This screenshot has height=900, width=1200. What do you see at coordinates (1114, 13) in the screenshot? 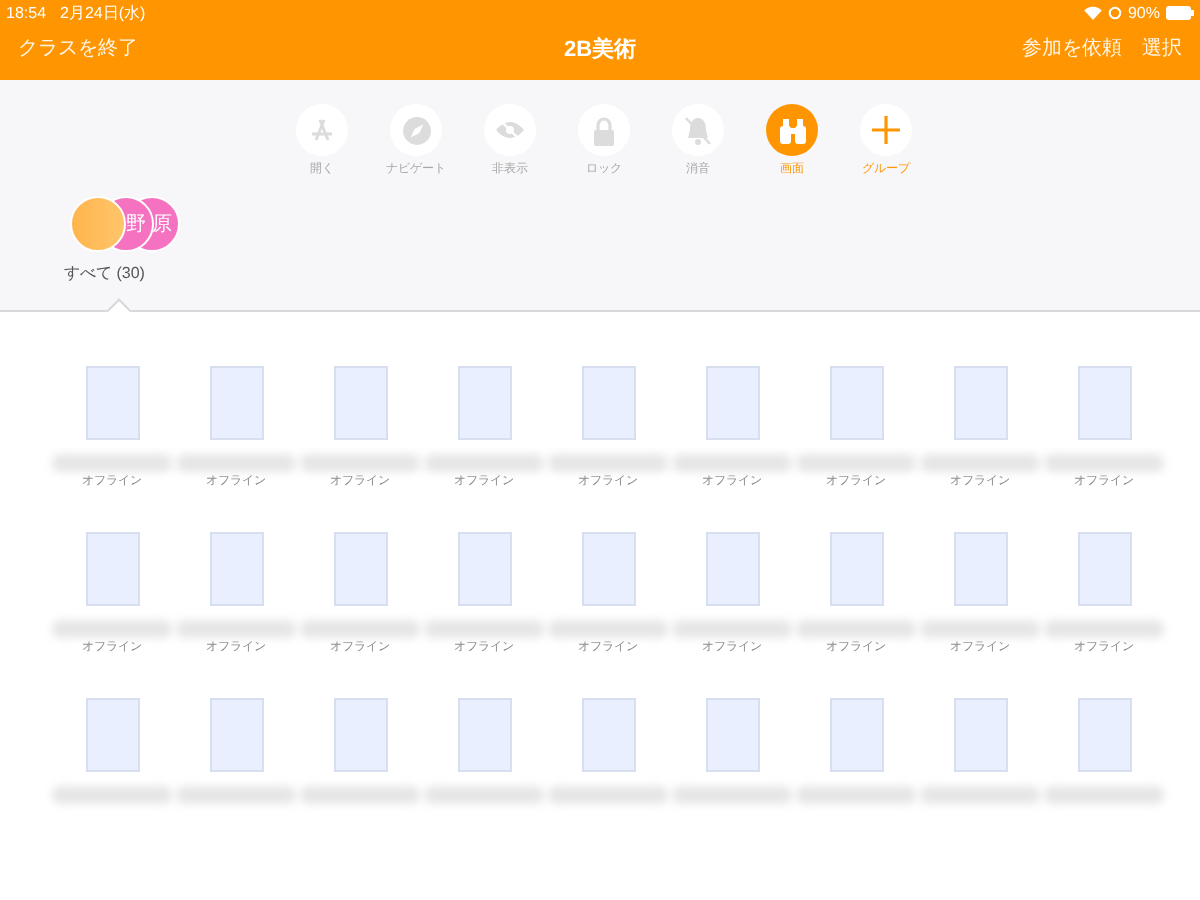
I see `lock-rotation-icon` at bounding box center [1114, 13].